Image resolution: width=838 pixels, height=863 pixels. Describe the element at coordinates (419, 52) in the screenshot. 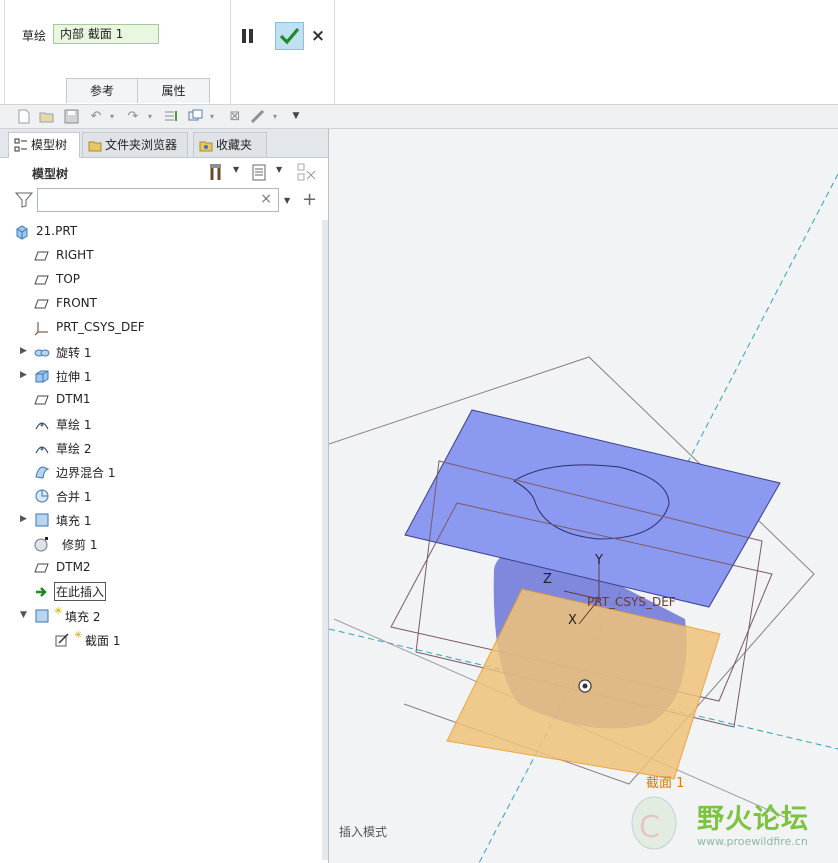

I see `feature-dashboard: 草绘 内部 截面 1 参考 属性 ×` at that location.